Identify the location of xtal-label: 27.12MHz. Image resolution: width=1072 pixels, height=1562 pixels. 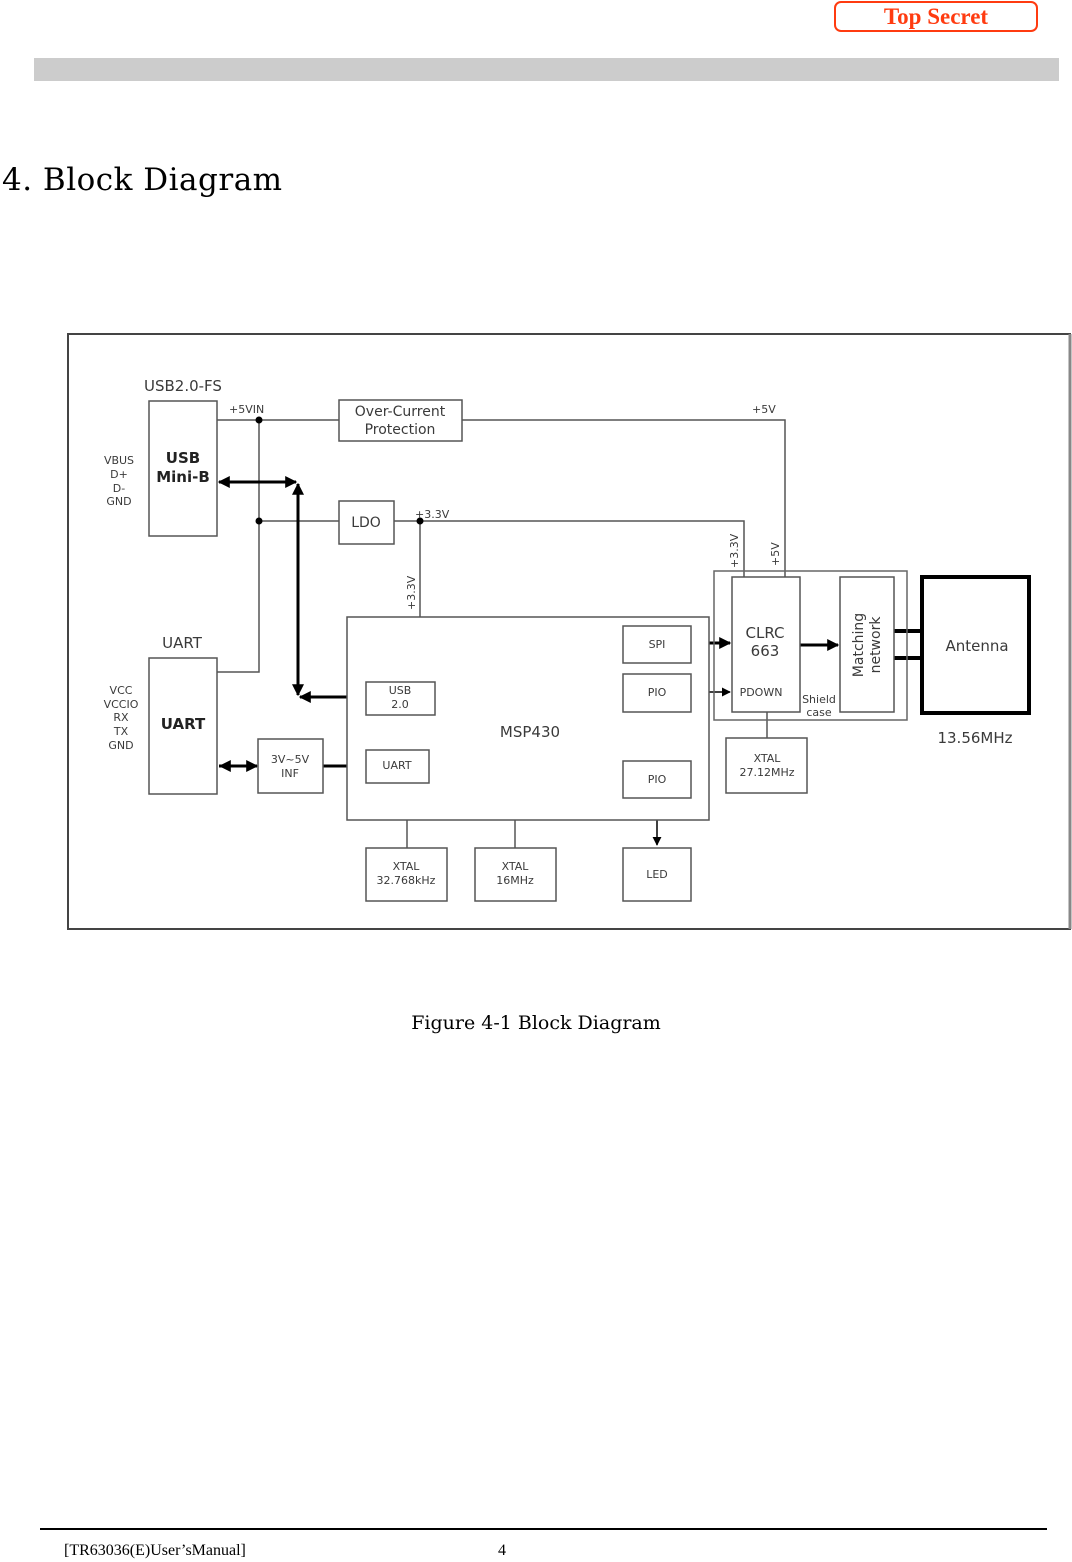
(766, 772).